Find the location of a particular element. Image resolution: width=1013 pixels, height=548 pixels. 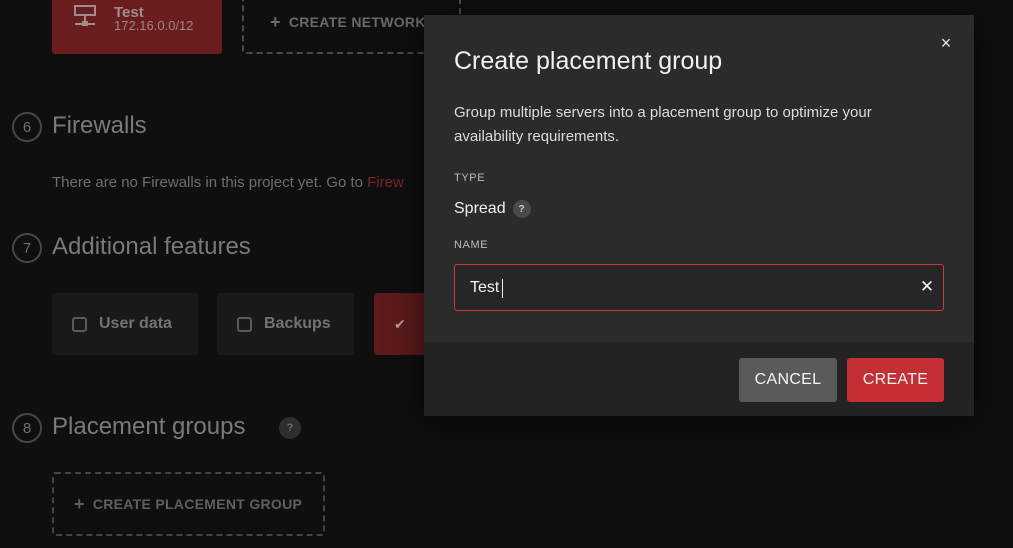

modal-footer: CANCEL CREATE is located at coordinates (699, 379).